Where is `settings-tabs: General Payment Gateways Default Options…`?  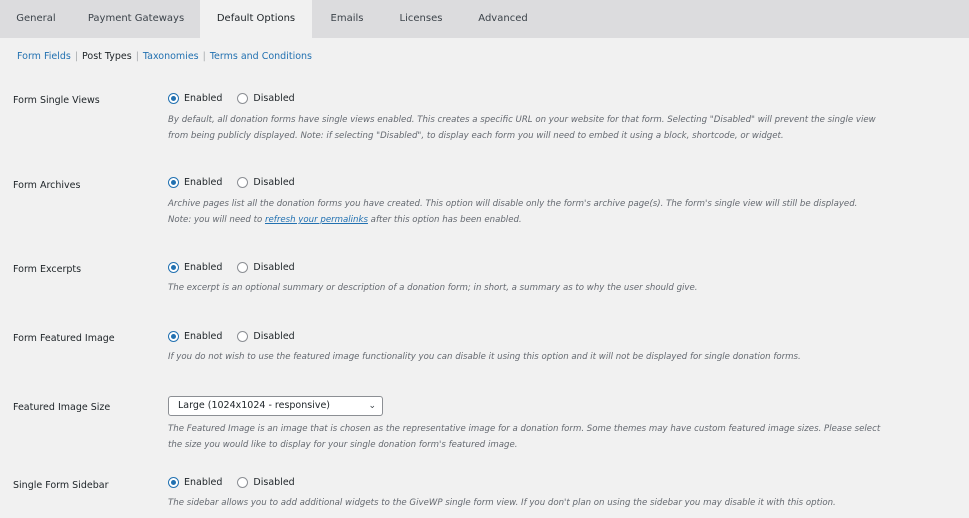
settings-tabs: General Payment Gateways Default Options… is located at coordinates (484, 19).